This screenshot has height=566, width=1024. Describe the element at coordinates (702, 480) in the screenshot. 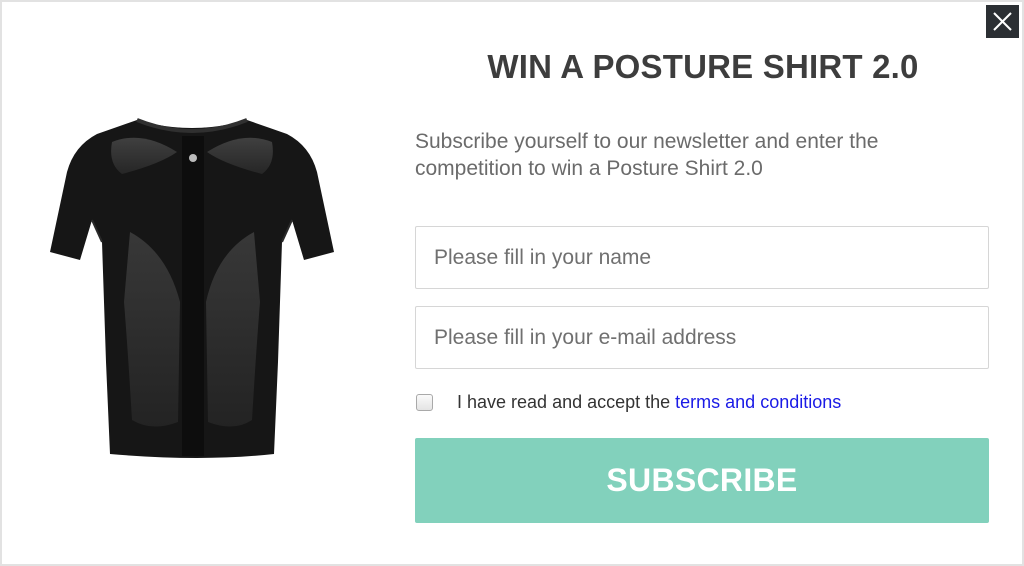

I see `subscribe-button: SUBSCRIBE` at that location.